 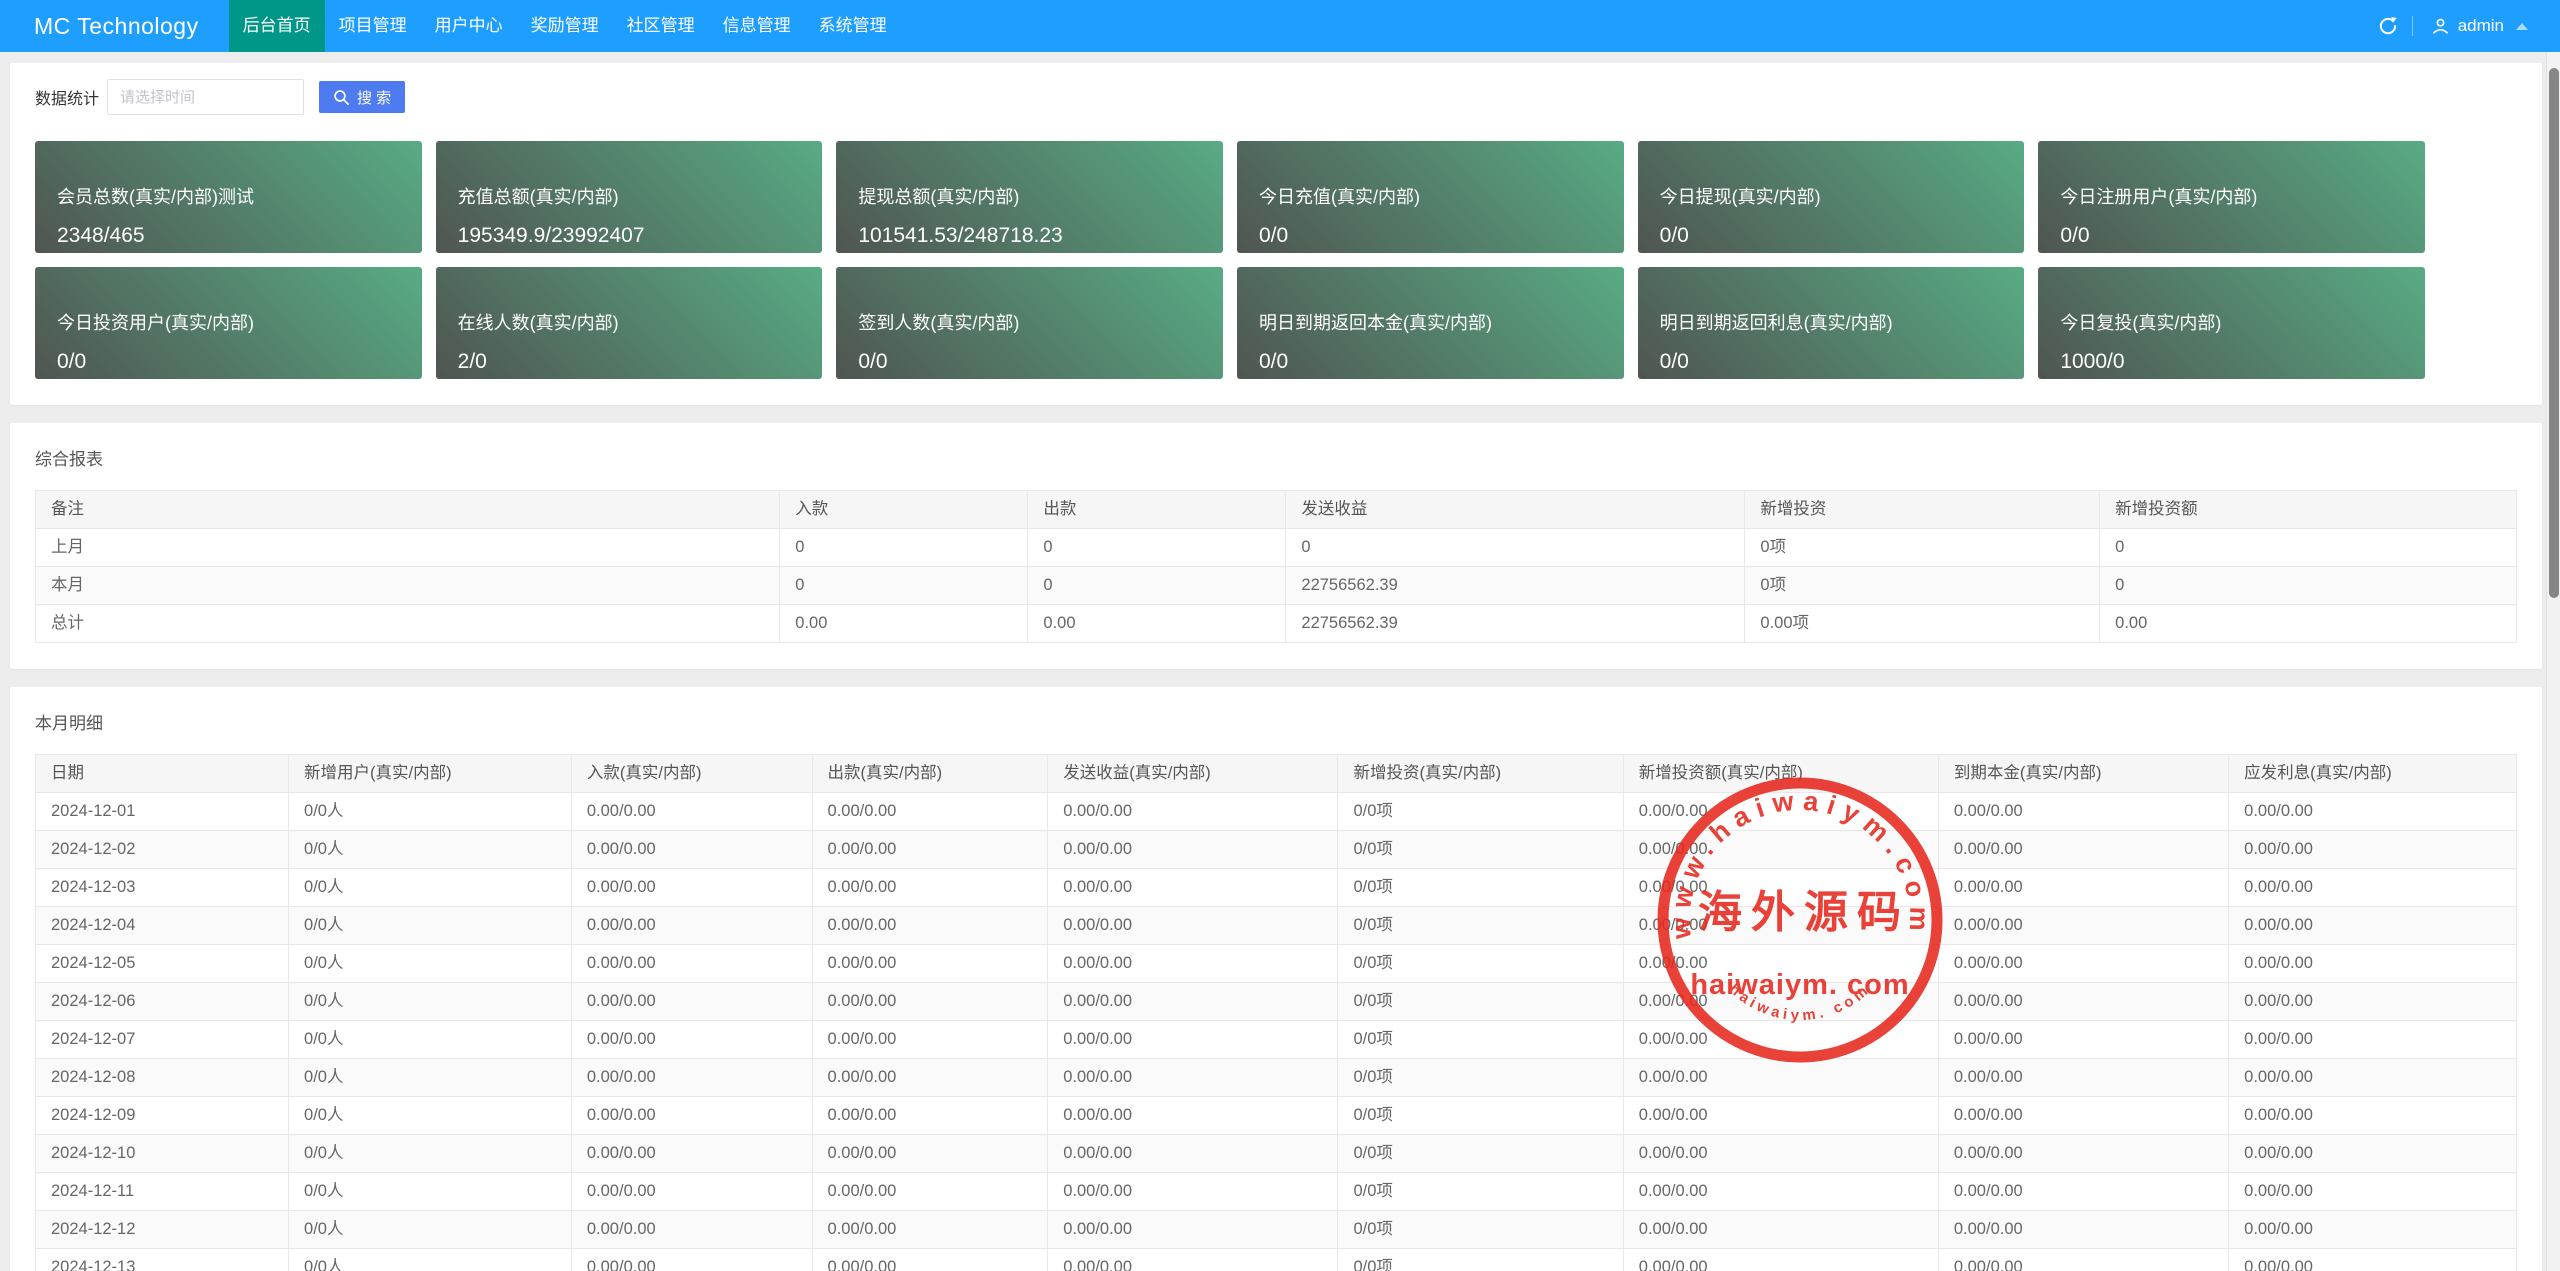 What do you see at coordinates (2553, 661) in the screenshot?
I see `vertical-scrollbar` at bounding box center [2553, 661].